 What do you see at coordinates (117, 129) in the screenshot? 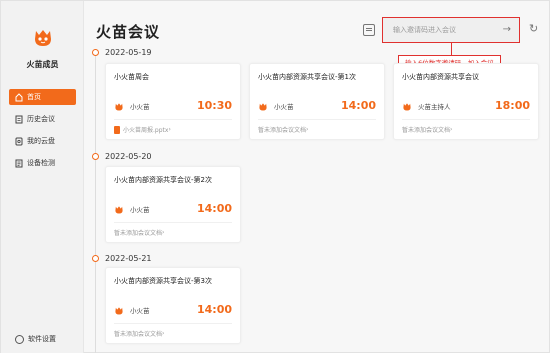
I see `pptx-file-icon` at bounding box center [117, 129].